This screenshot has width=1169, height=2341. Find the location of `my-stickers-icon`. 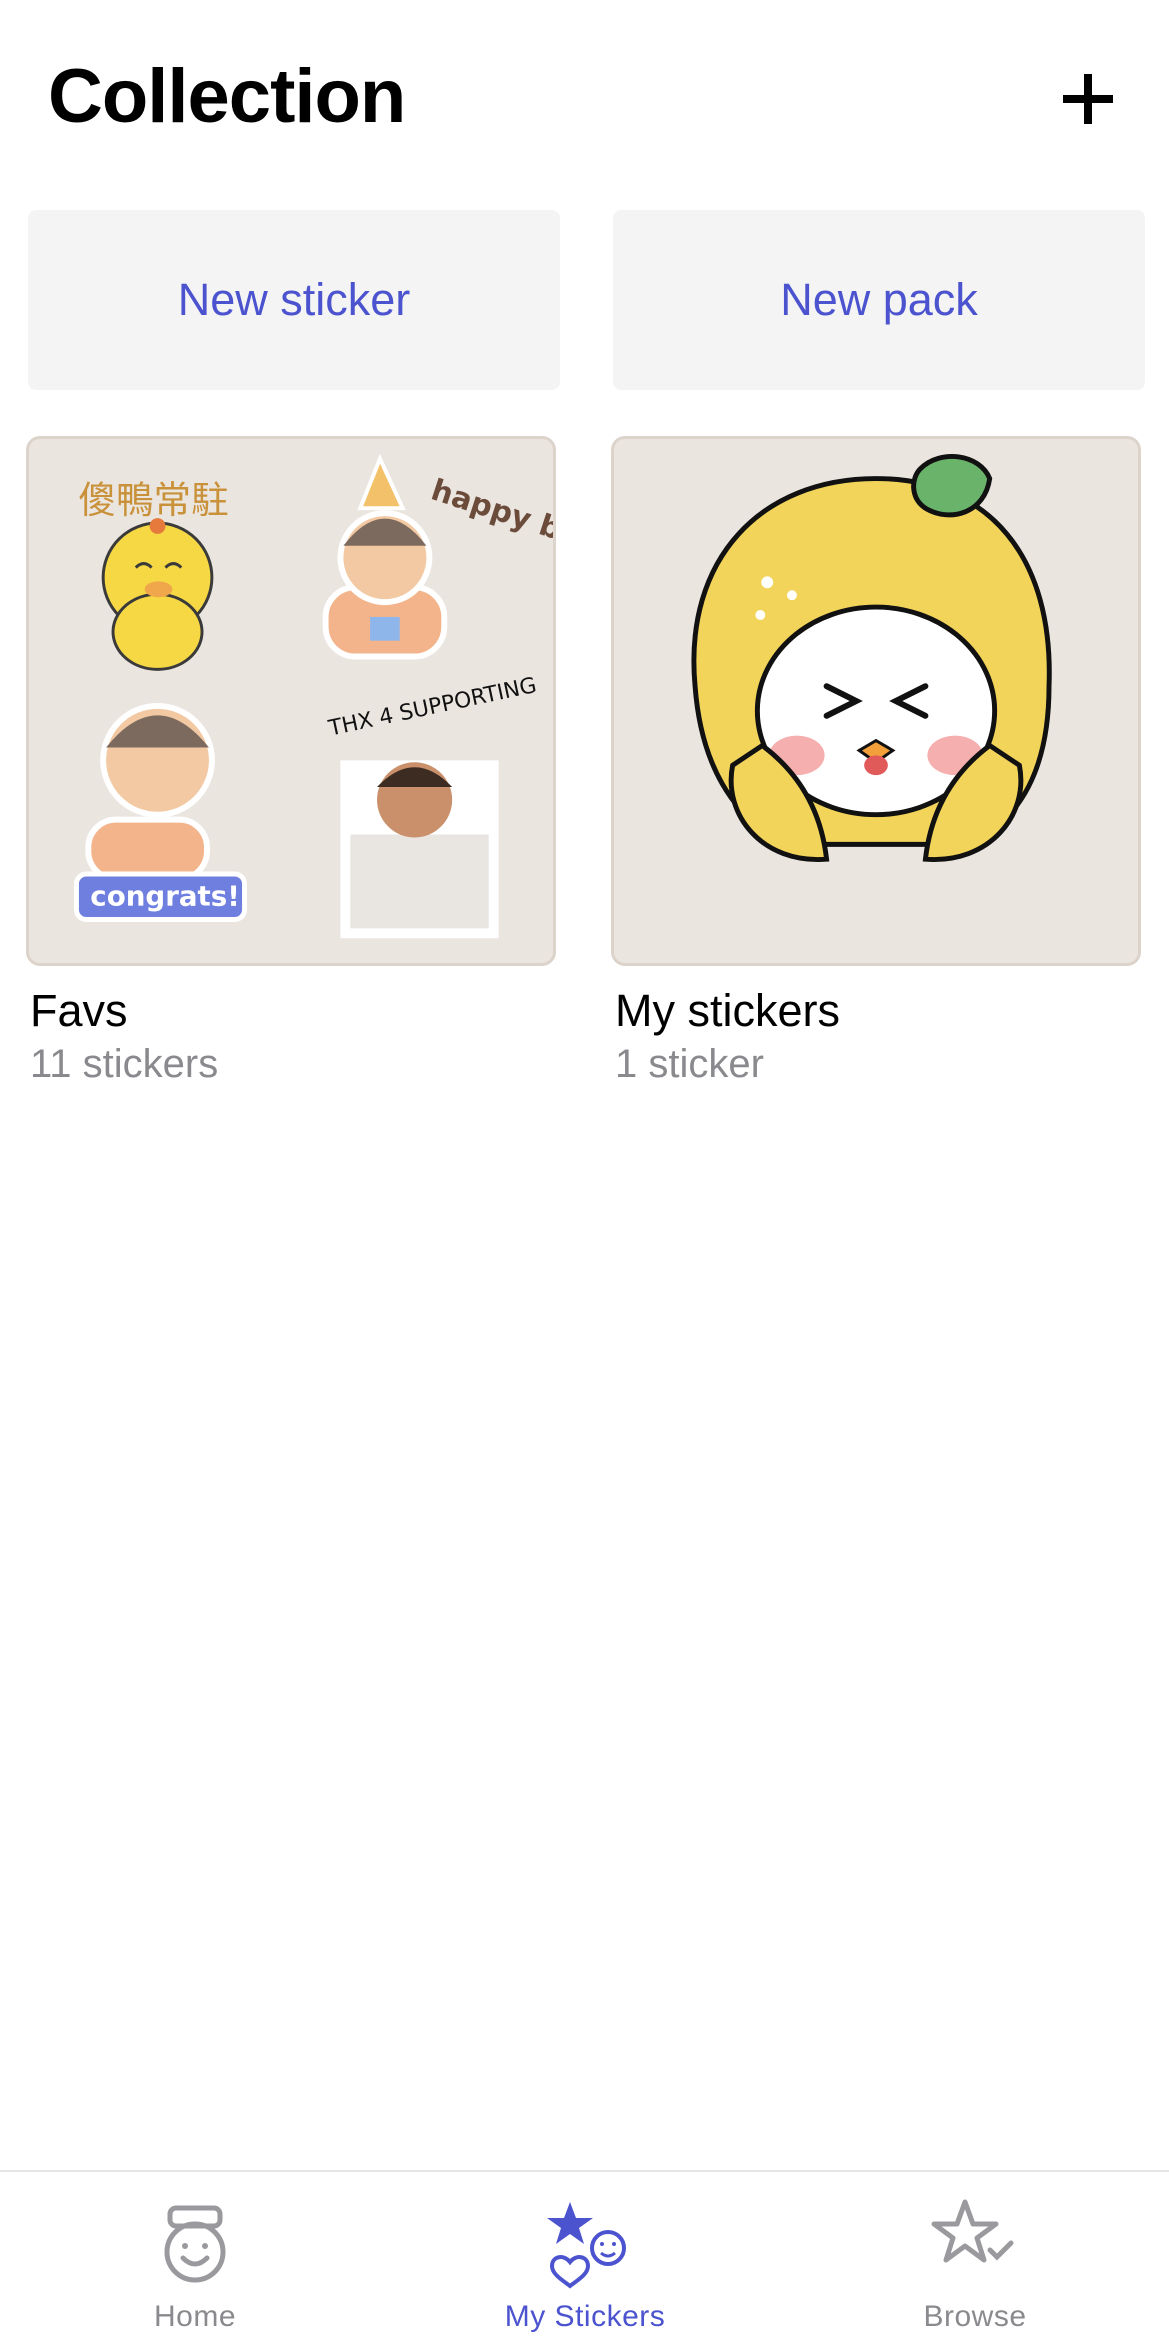

my-stickers-icon is located at coordinates (585, 2245).